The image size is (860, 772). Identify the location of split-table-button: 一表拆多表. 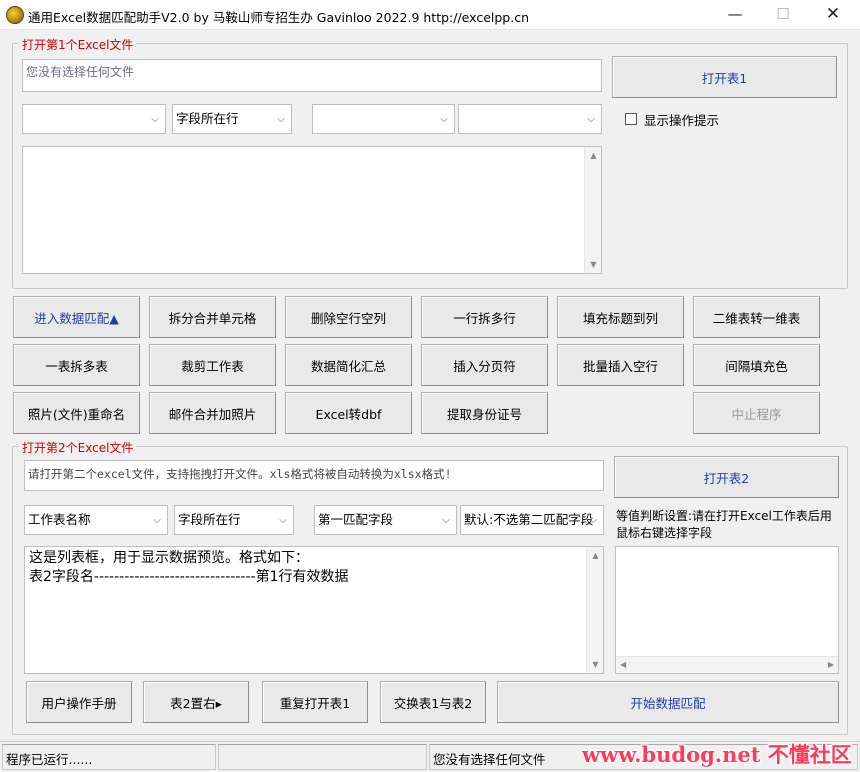
(76, 365).